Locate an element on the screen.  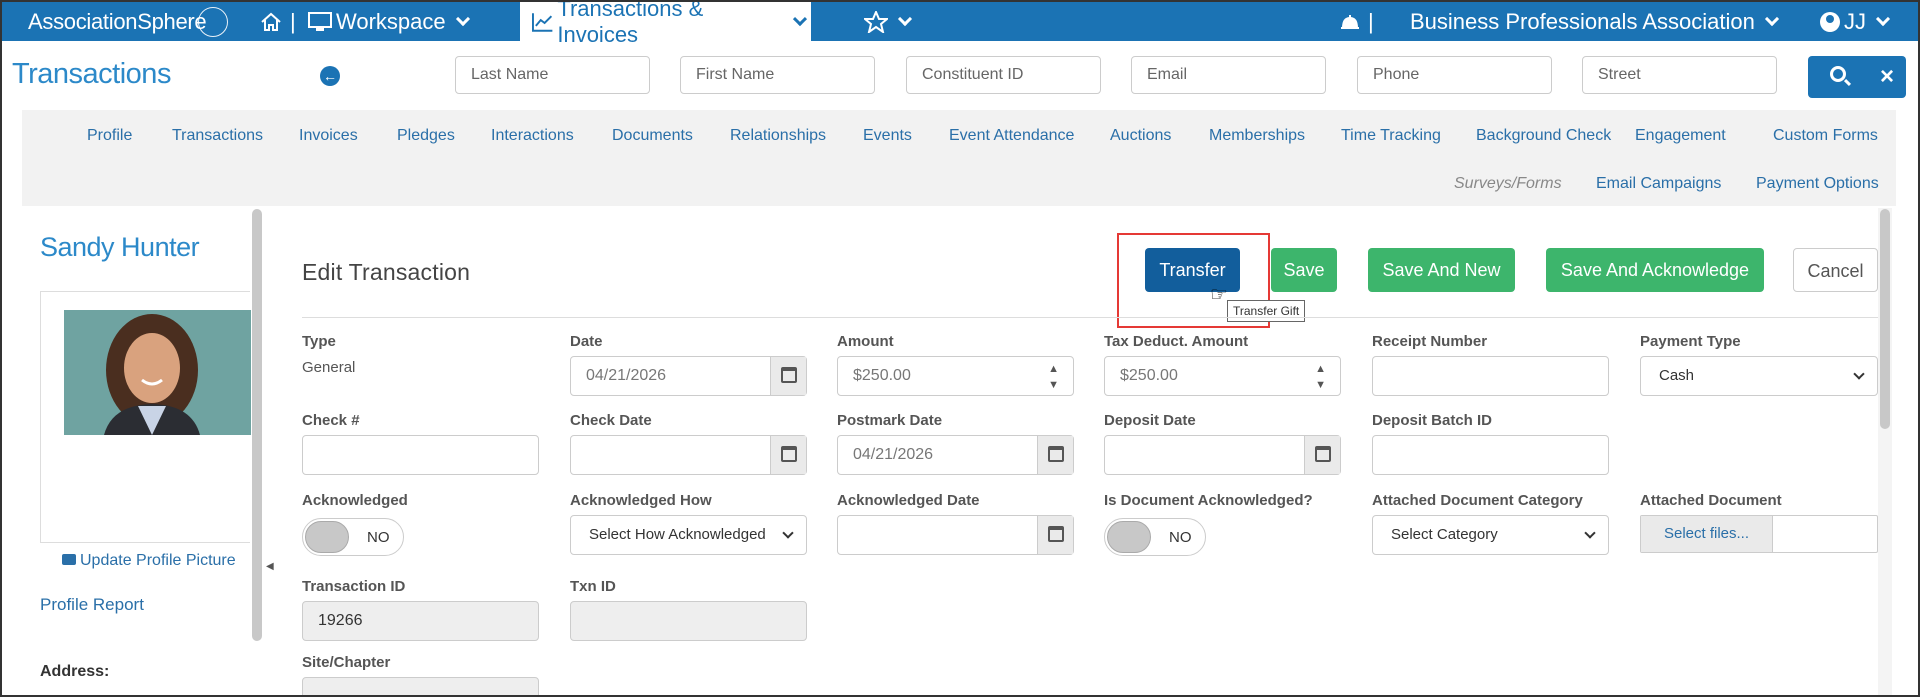
check-date-field is located at coordinates (688, 455).